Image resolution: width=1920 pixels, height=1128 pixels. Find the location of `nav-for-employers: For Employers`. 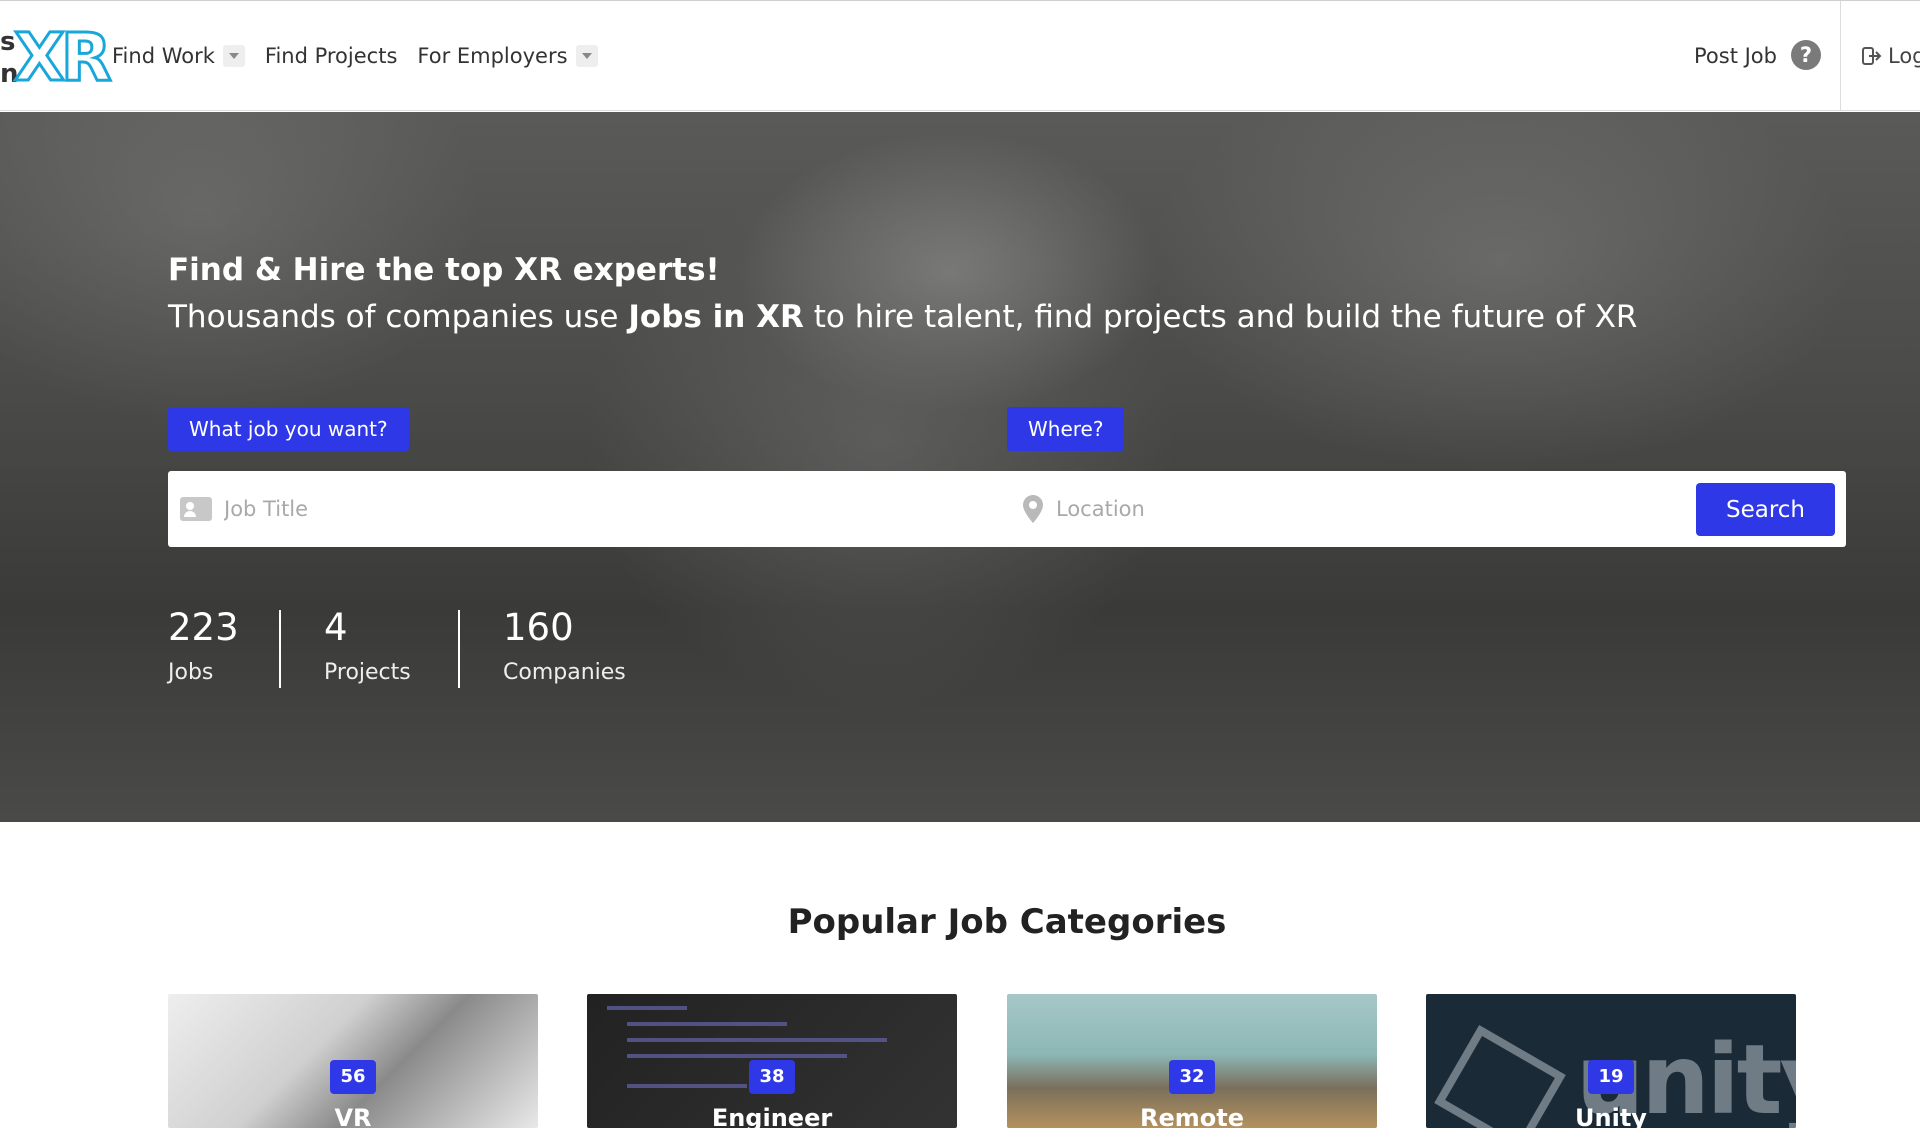

nav-for-employers: For Employers is located at coordinates (507, 56).